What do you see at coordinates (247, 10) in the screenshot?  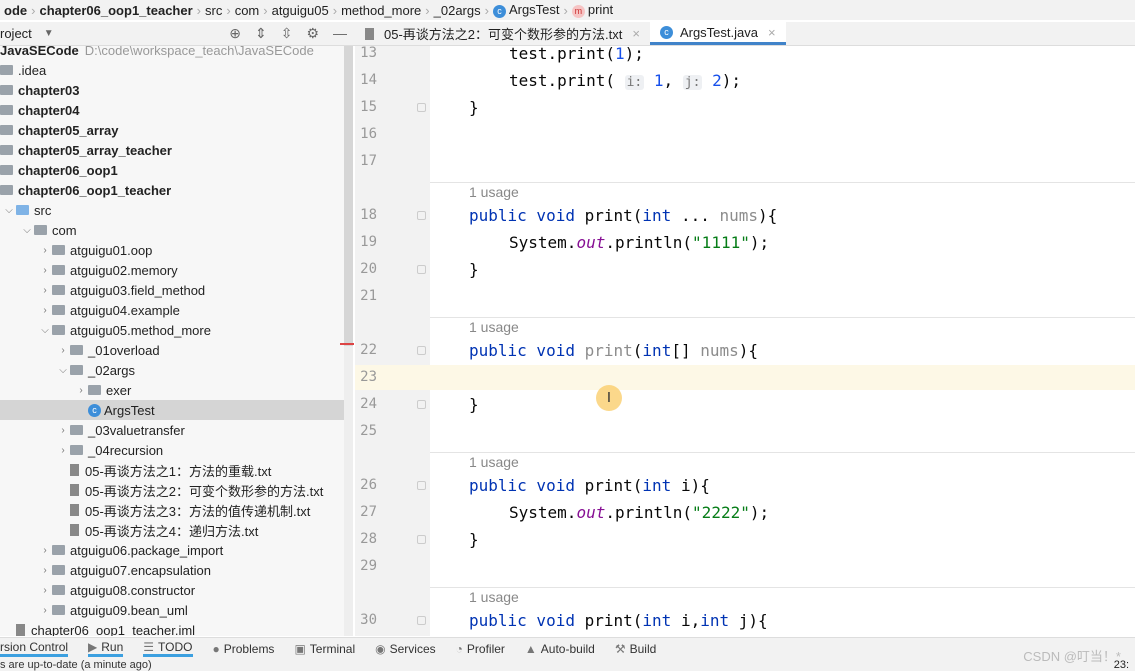 I see `breadcrumb-item: com` at bounding box center [247, 10].